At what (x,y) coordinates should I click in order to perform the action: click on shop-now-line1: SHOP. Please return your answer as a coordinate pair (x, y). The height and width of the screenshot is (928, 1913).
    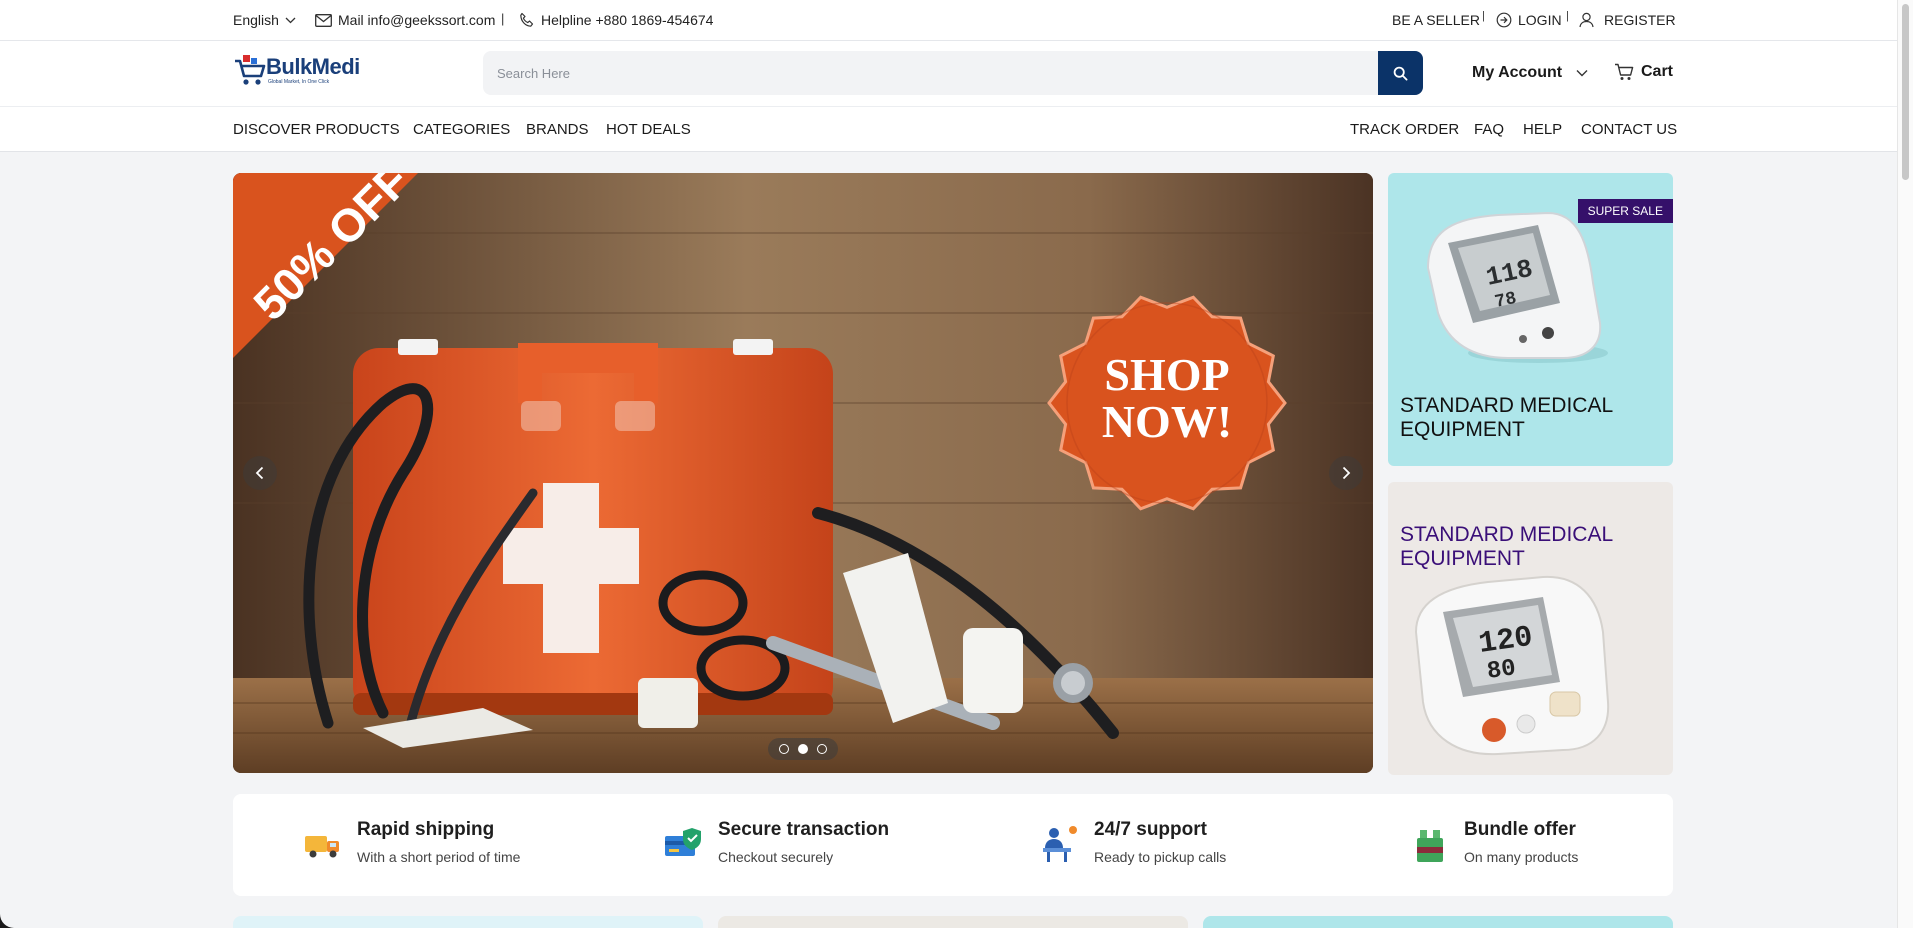
    Looking at the image, I should click on (1166, 374).